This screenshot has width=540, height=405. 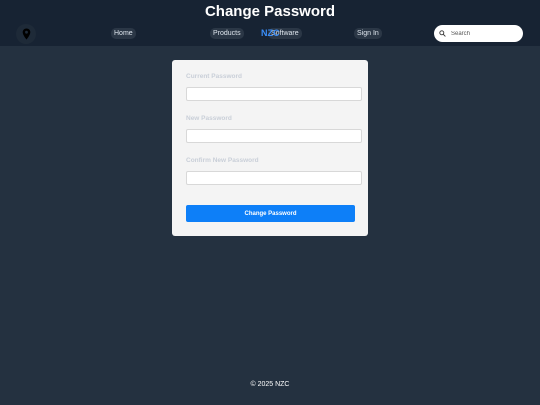 I want to click on confirm-password-field, so click(x=274, y=178).